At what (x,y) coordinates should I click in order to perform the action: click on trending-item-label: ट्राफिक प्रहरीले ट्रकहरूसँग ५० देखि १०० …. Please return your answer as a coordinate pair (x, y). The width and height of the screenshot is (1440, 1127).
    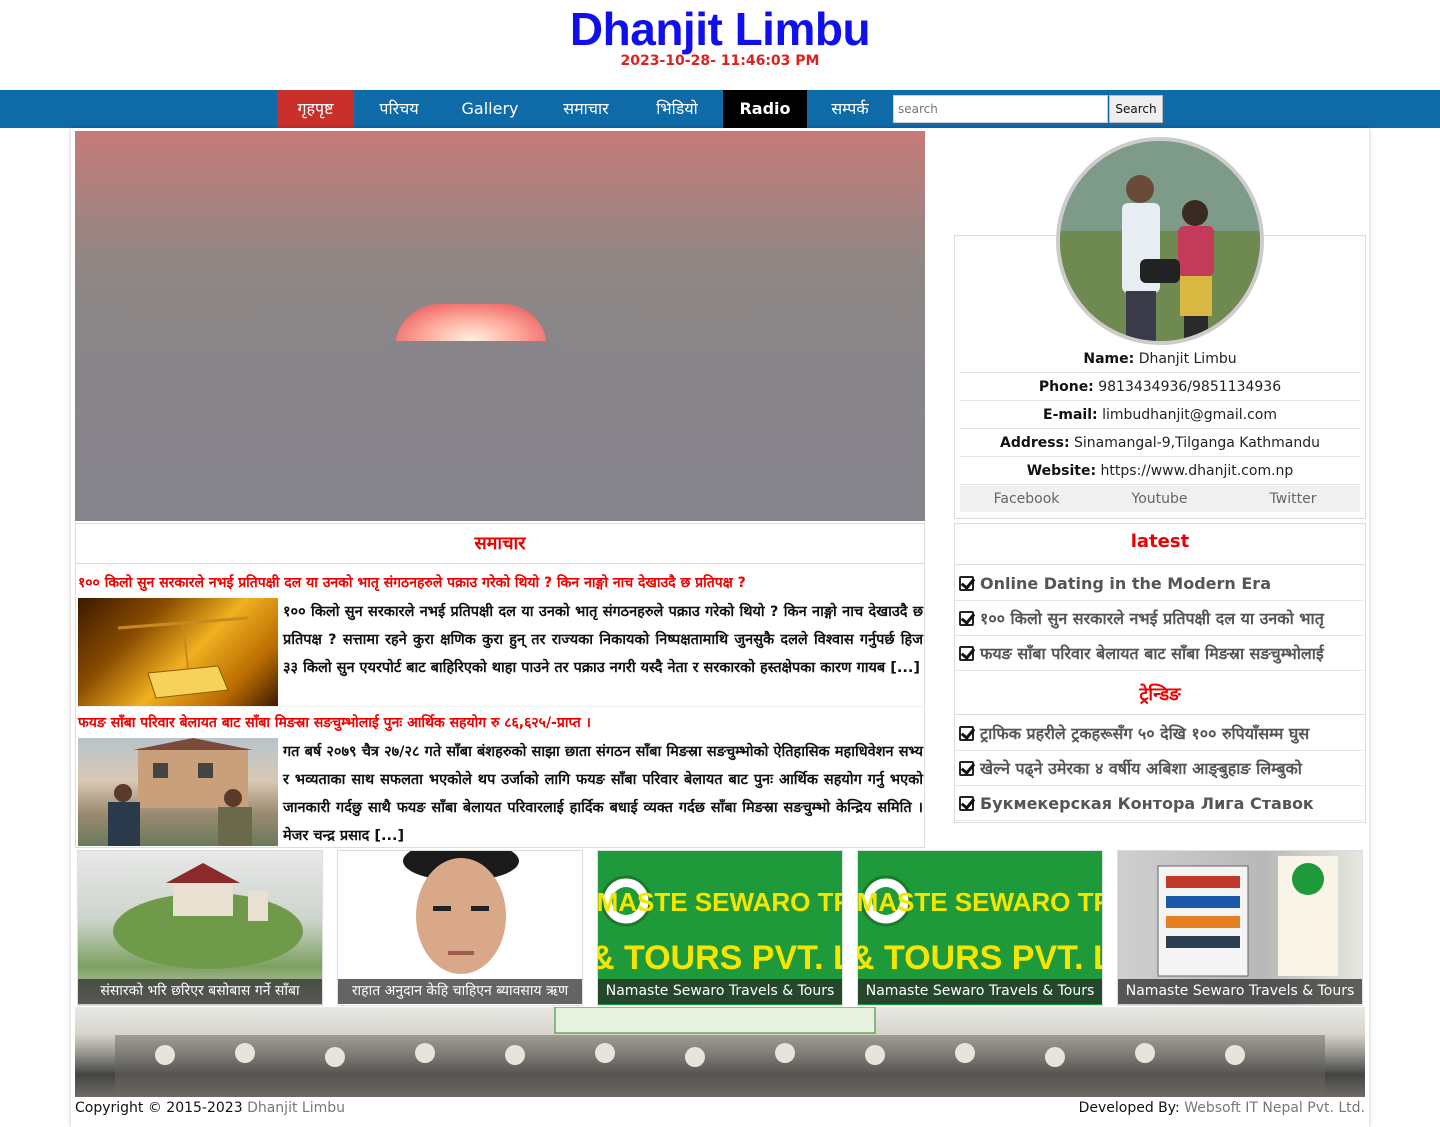
    Looking at the image, I should click on (1145, 733).